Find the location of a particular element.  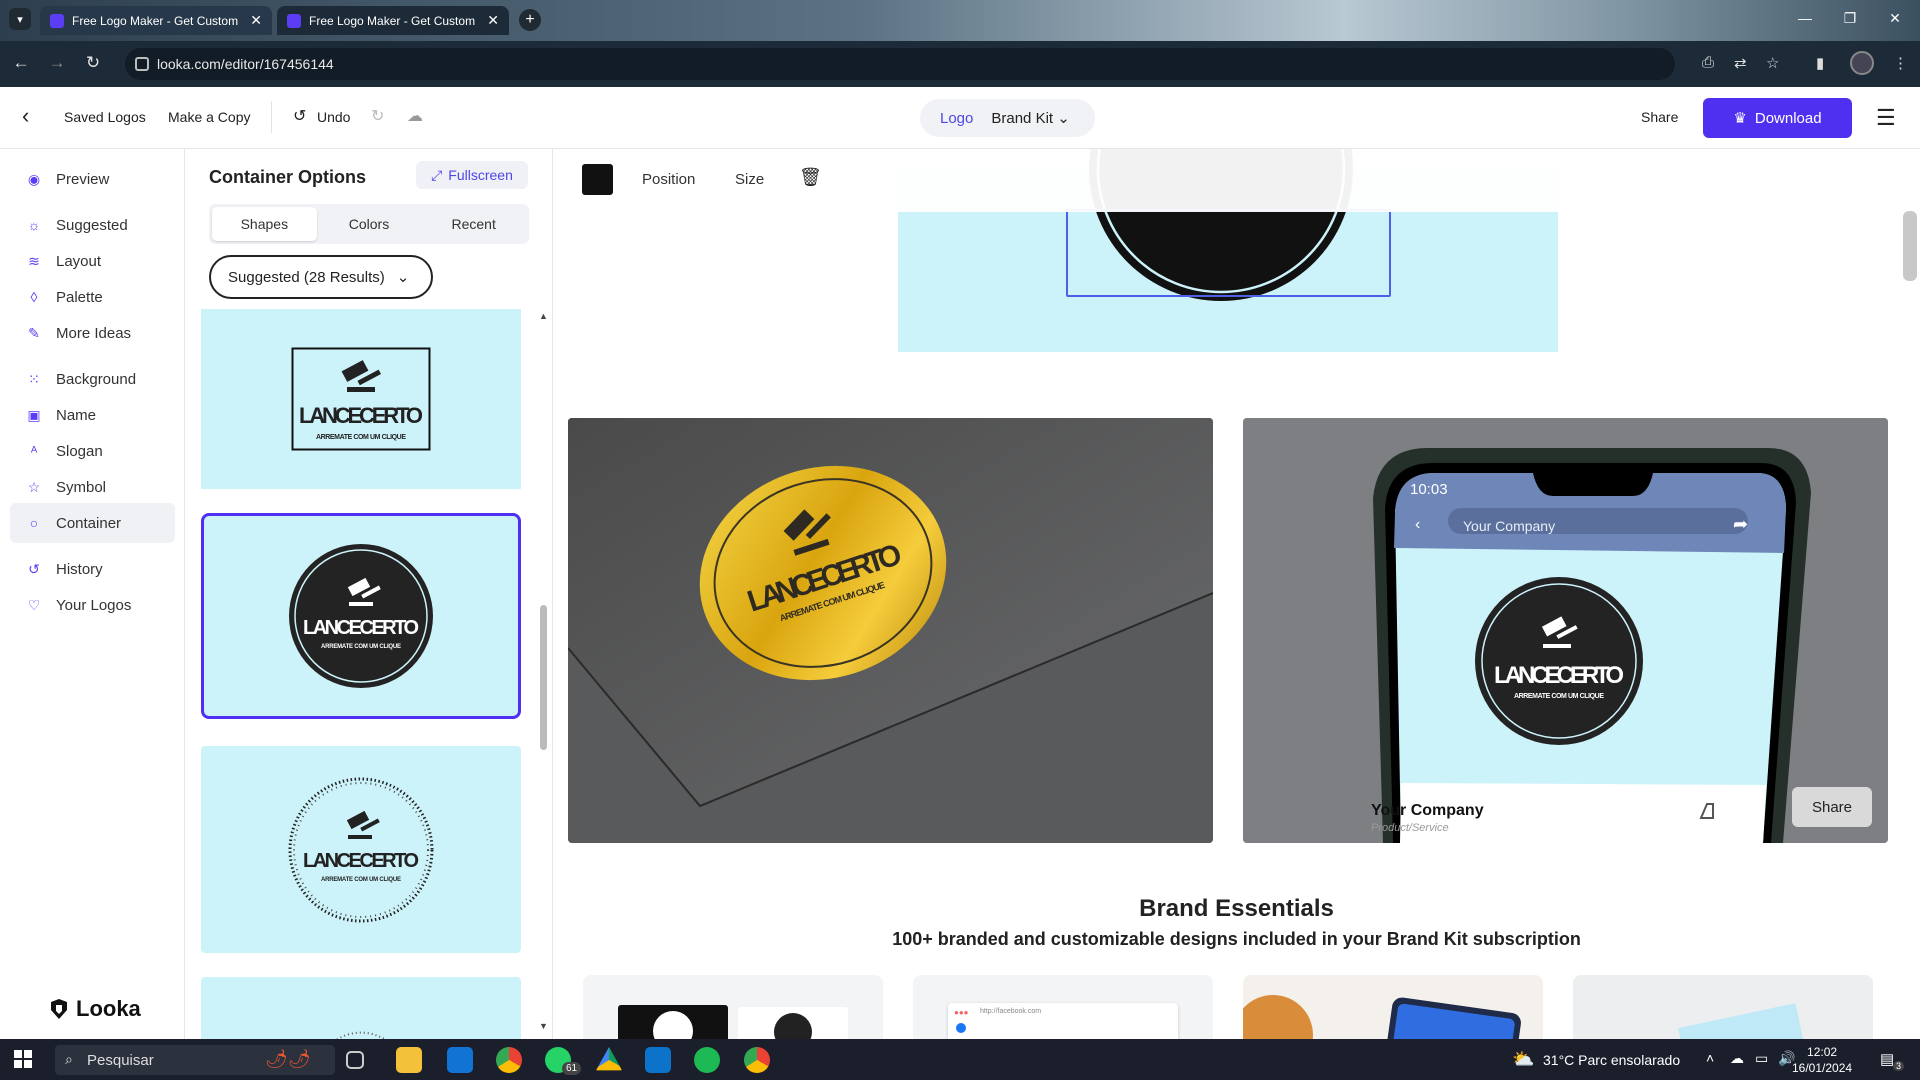

suggested-dropdown: Suggested (28 Results) ⌄ is located at coordinates (321, 277).